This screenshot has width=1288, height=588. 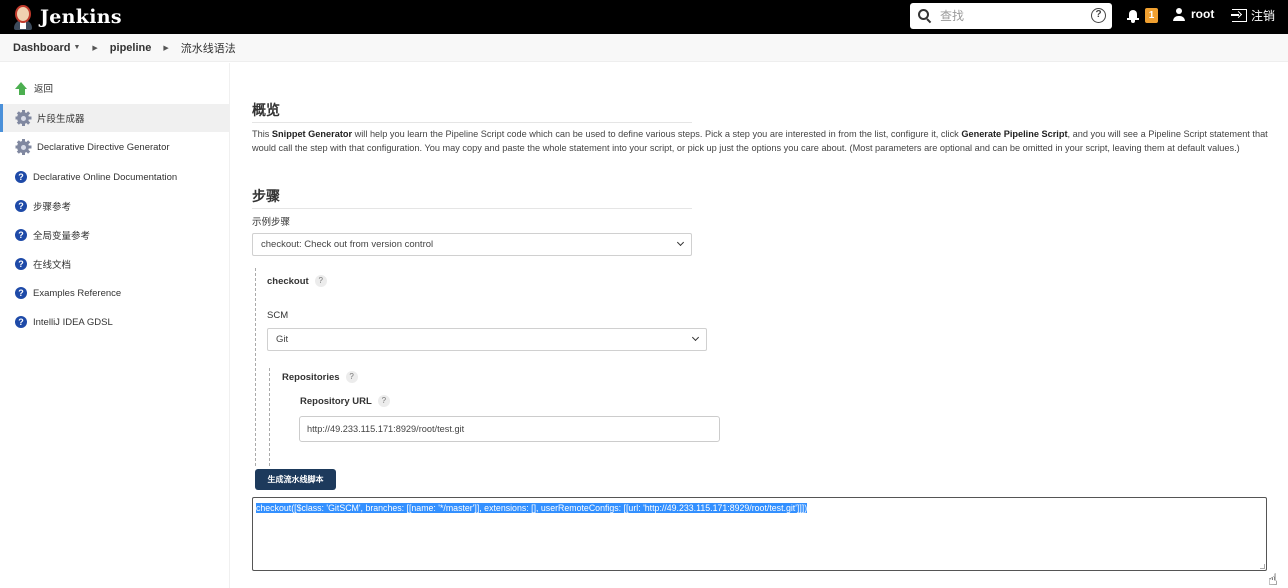 I want to click on breadcrumb-pipeline-syntax: 流水线语法, so click(x=208, y=48).